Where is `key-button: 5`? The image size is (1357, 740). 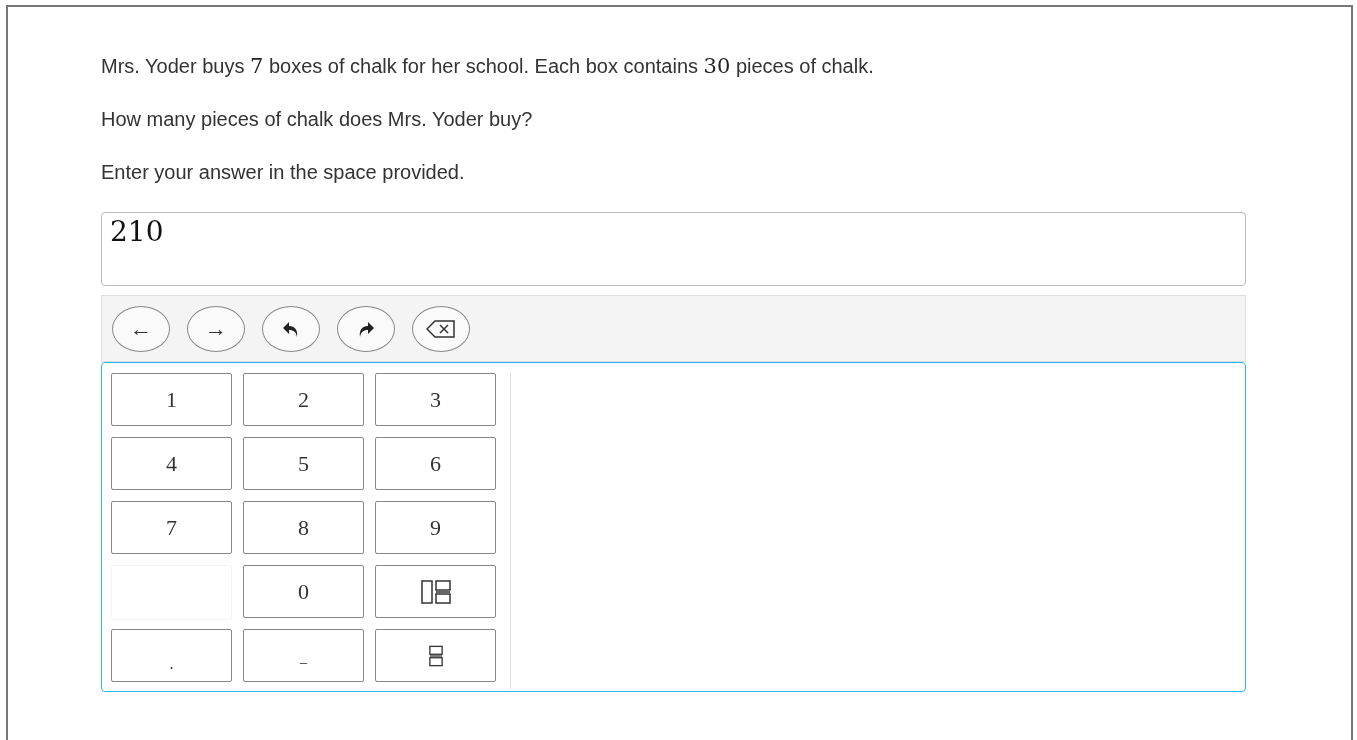 key-button: 5 is located at coordinates (303, 463).